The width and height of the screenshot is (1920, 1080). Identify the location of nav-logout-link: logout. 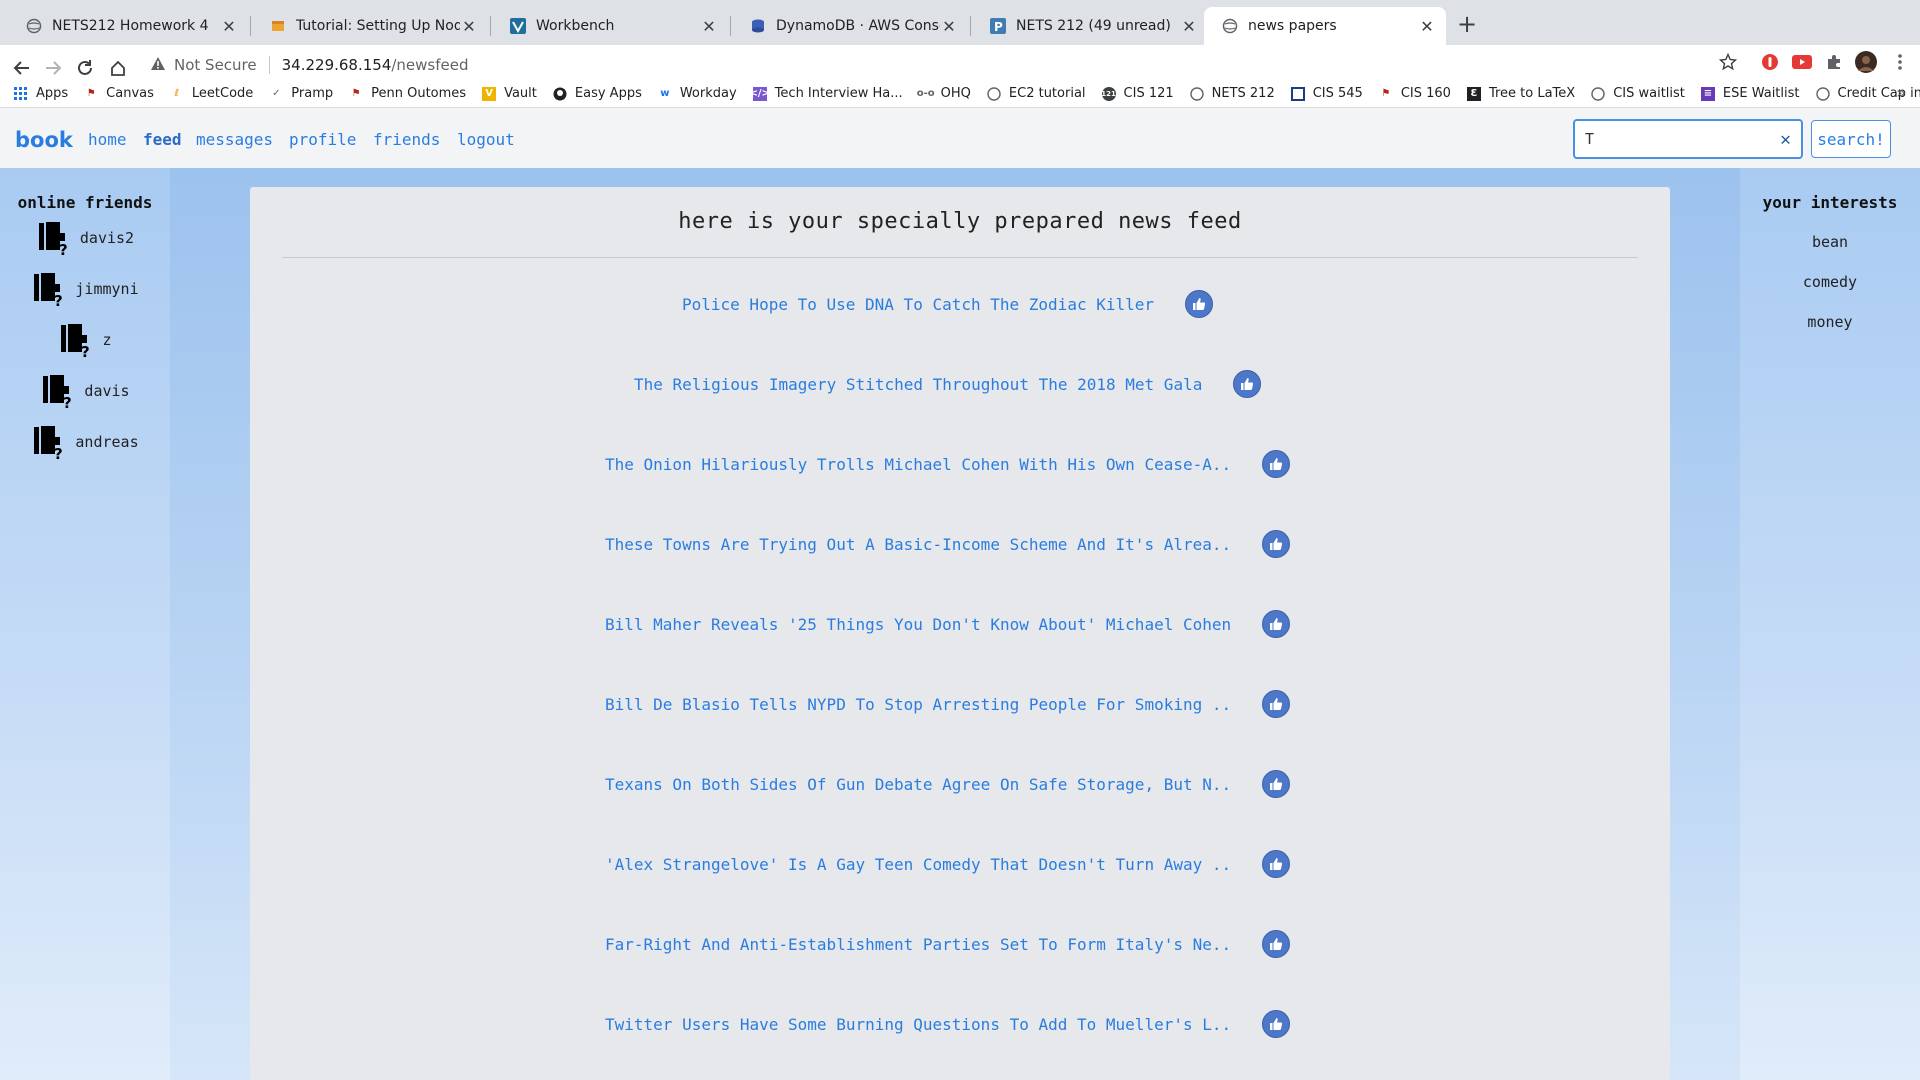
(486, 139).